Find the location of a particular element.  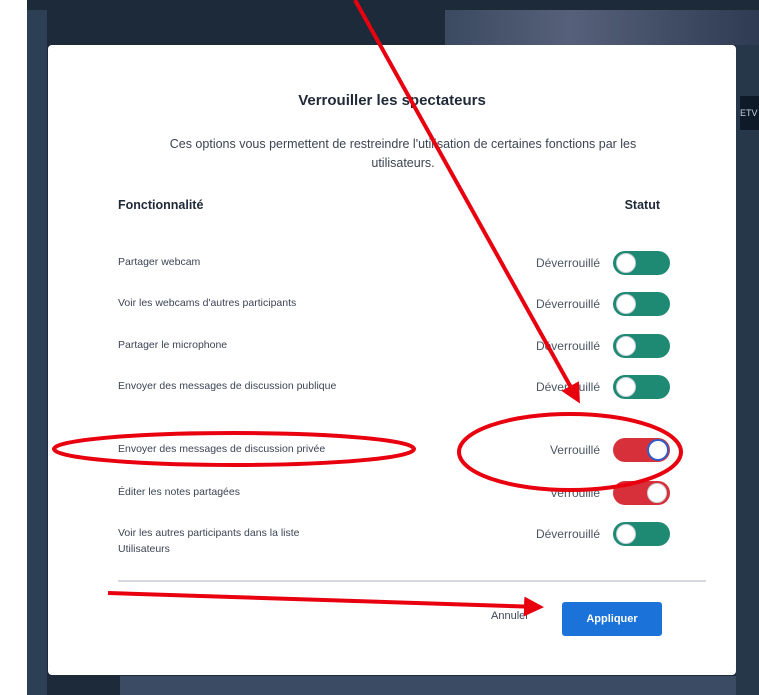

backdrop-footer is located at coordinates (428, 685).